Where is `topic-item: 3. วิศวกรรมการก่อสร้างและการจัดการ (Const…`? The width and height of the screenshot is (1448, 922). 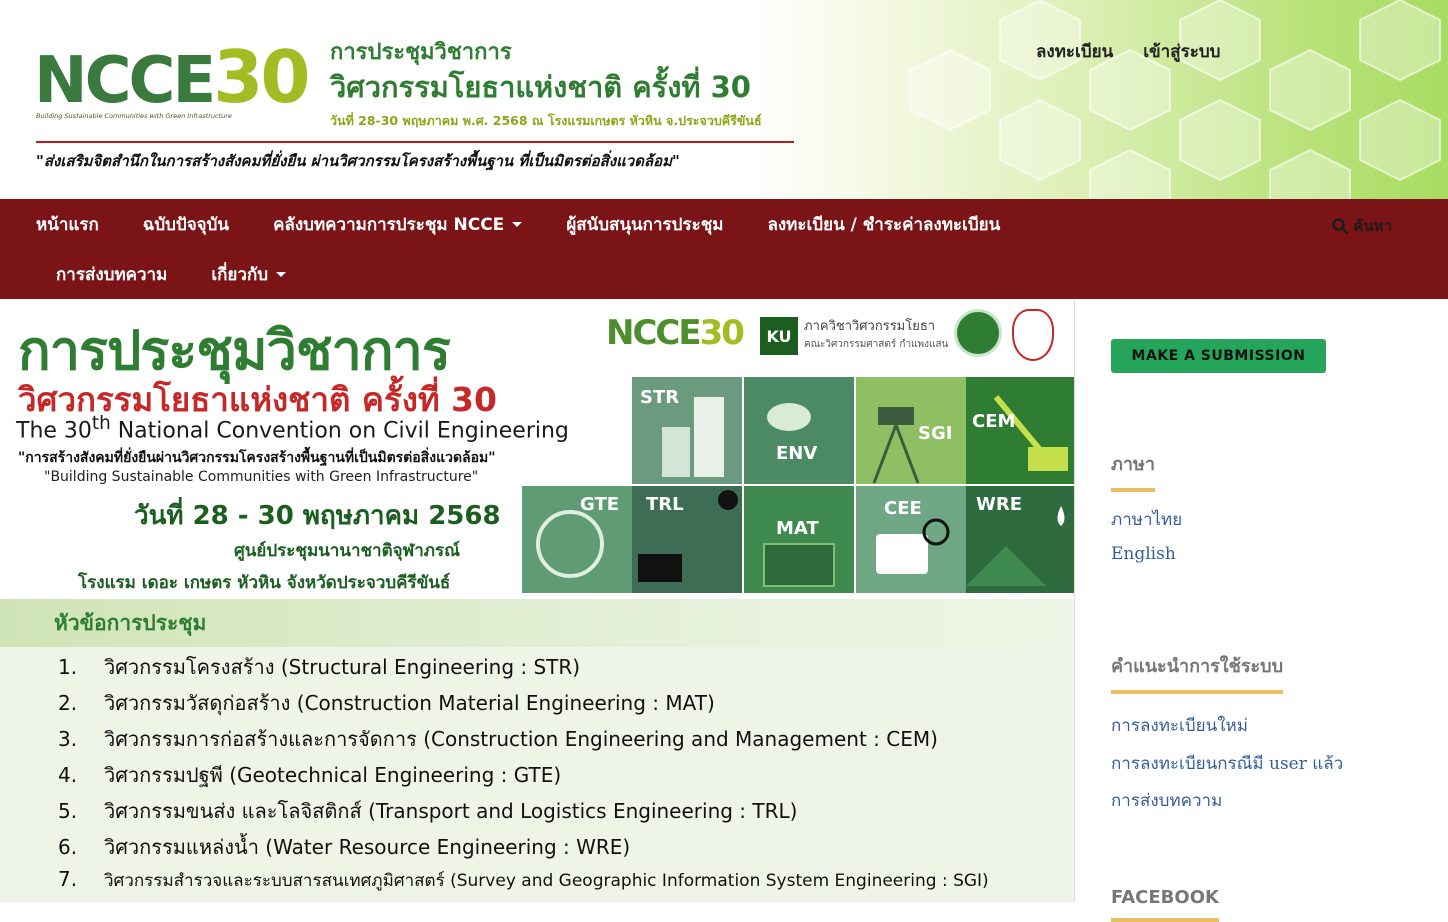
topic-item: 3. วิศวกรรมการก่อสร้างและการจัดการ (Const… is located at coordinates (498, 738).